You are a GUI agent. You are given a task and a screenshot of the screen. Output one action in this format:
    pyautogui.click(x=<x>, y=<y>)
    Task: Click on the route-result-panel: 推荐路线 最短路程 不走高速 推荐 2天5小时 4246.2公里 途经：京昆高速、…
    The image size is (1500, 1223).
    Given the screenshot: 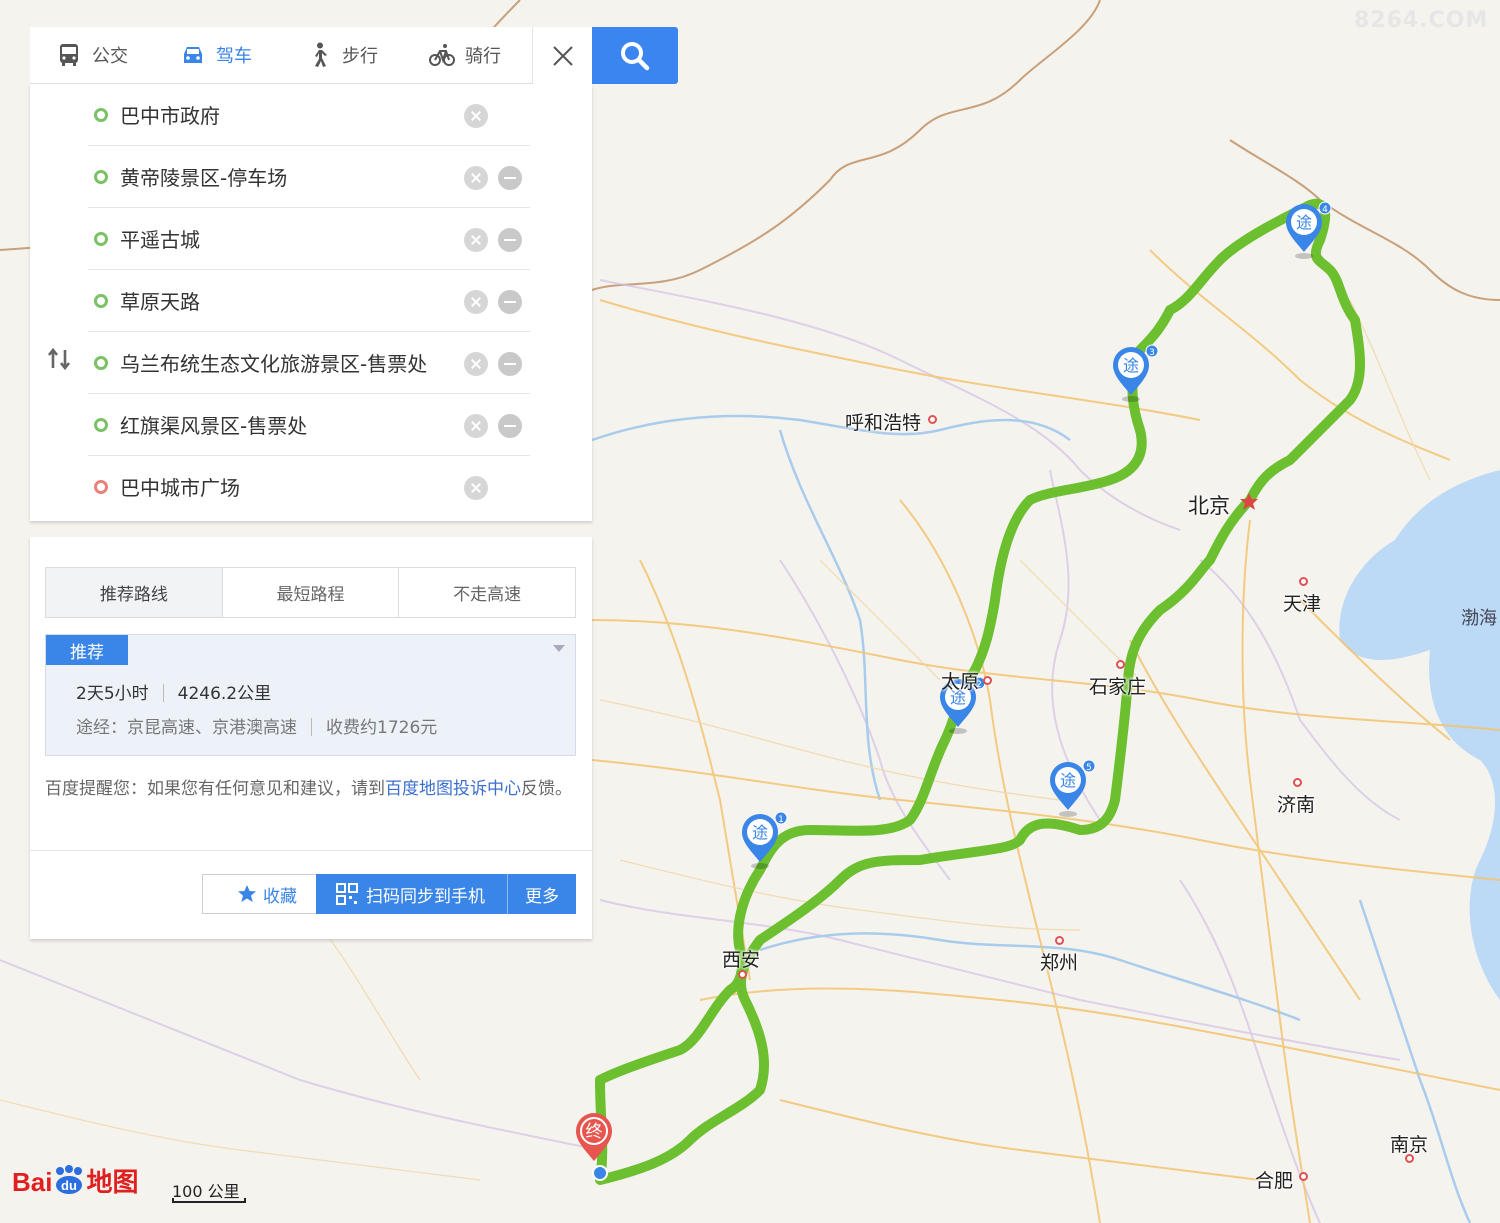 What is the action you would take?
    pyautogui.click(x=311, y=738)
    